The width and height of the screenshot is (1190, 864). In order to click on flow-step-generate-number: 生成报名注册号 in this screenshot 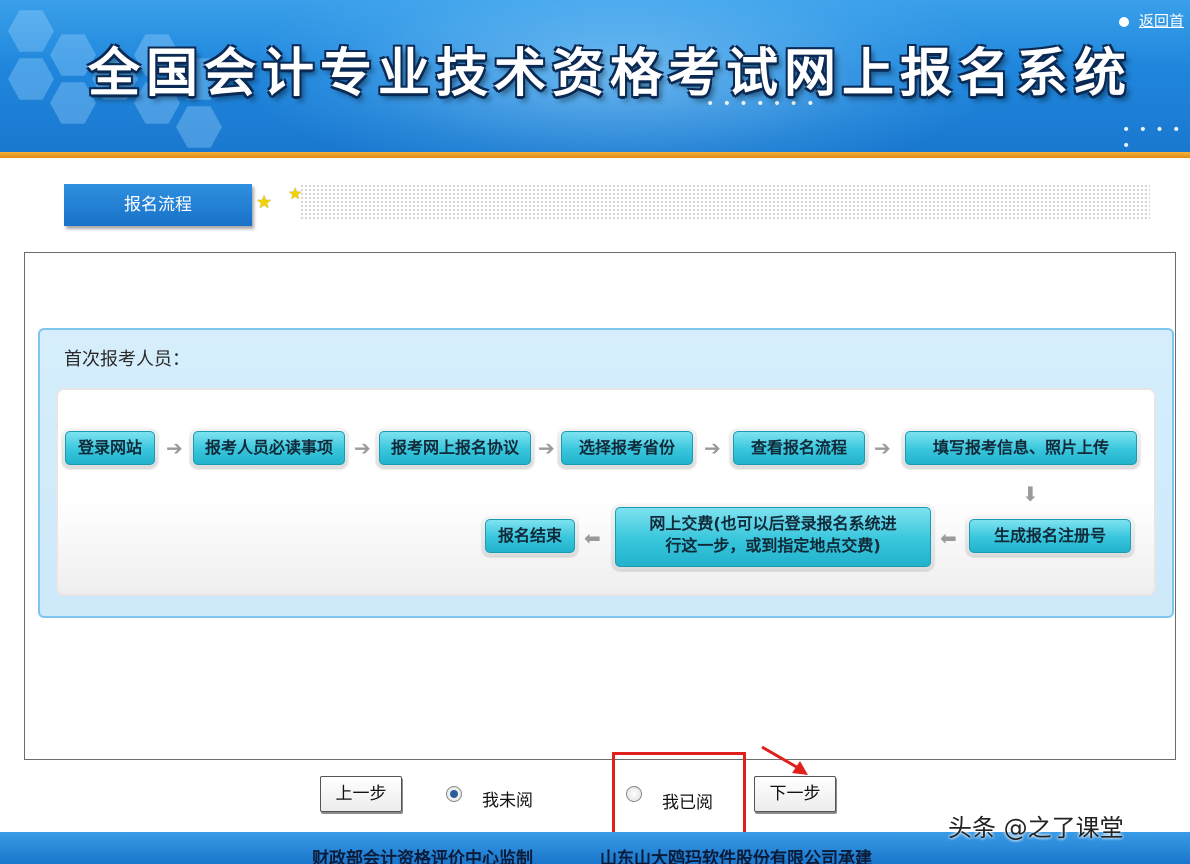, I will do `click(1050, 536)`.